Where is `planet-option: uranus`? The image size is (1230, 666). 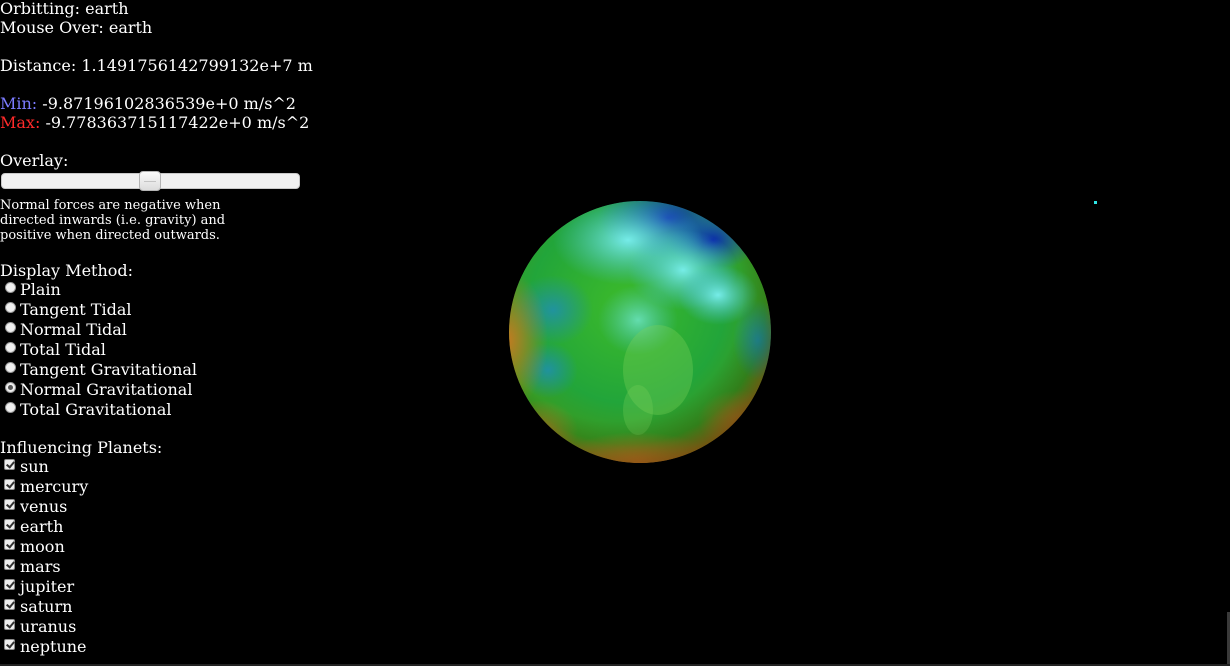
planet-option: uranus is located at coordinates (155, 627).